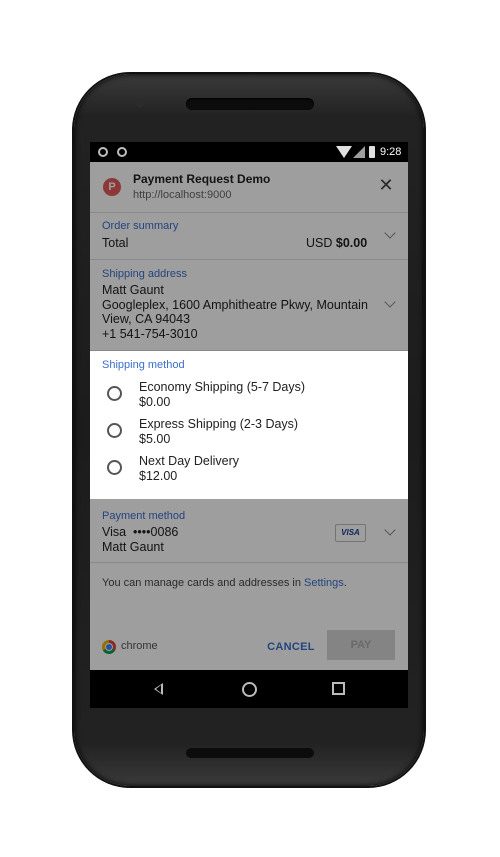  I want to click on option-name: Next Day Delivery, so click(189, 461).